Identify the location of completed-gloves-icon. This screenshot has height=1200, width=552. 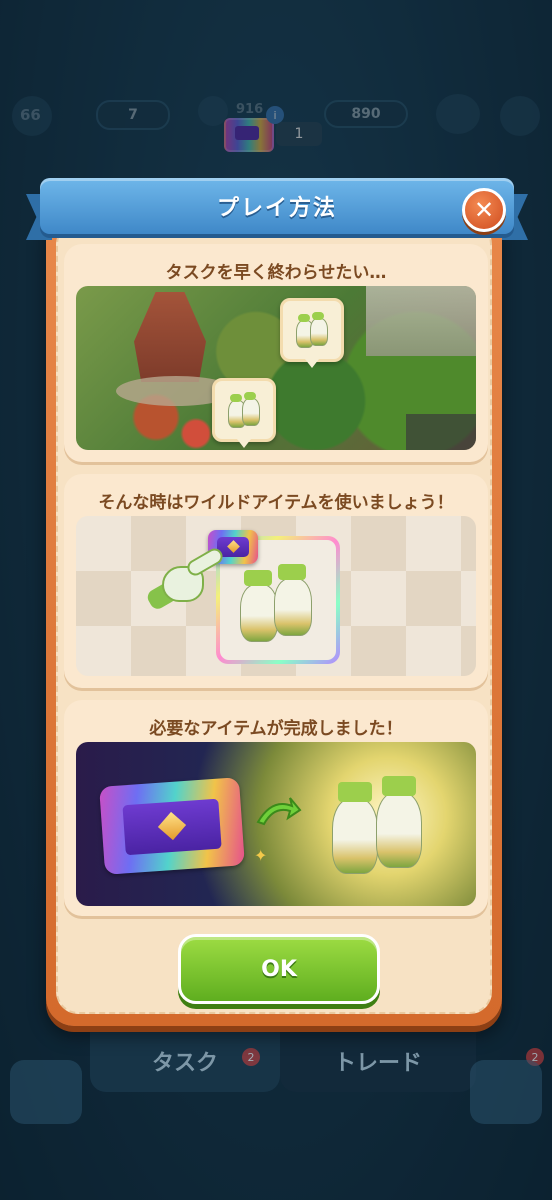
(378, 825).